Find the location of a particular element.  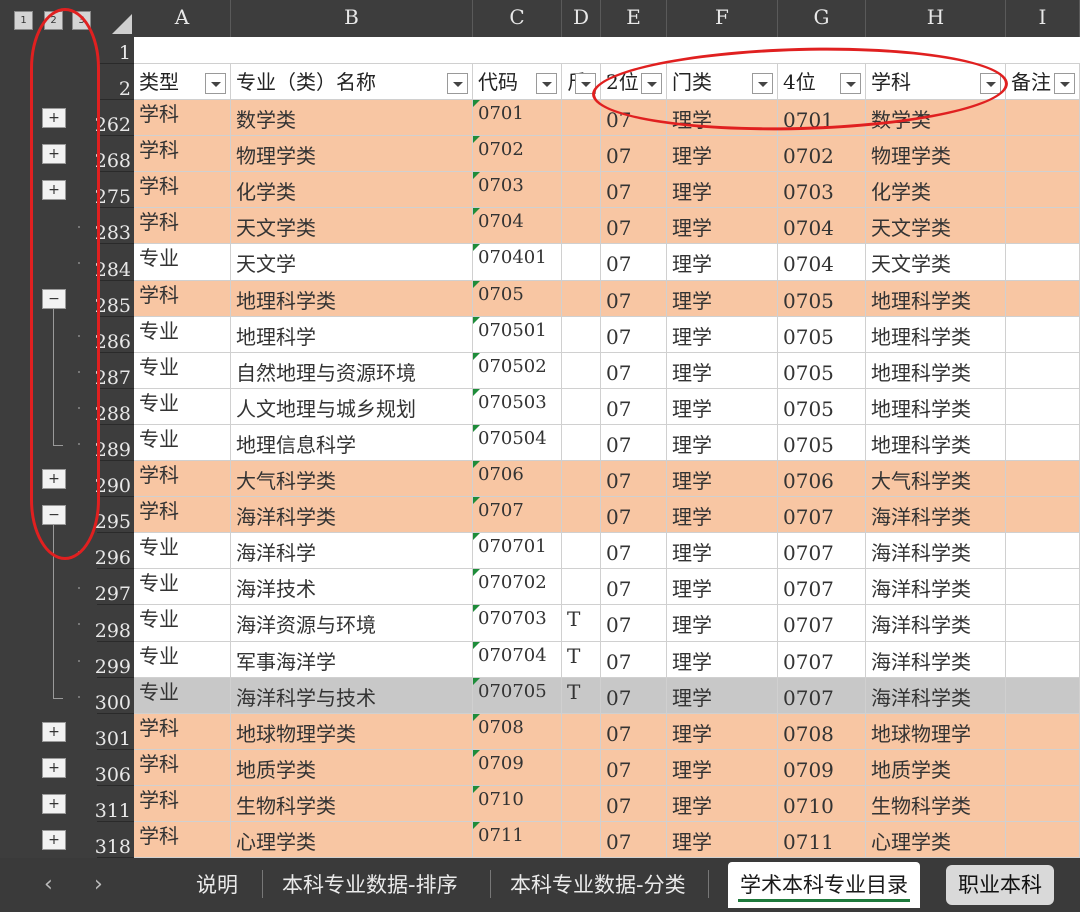

tab-next-icon: › is located at coordinates (98, 885).